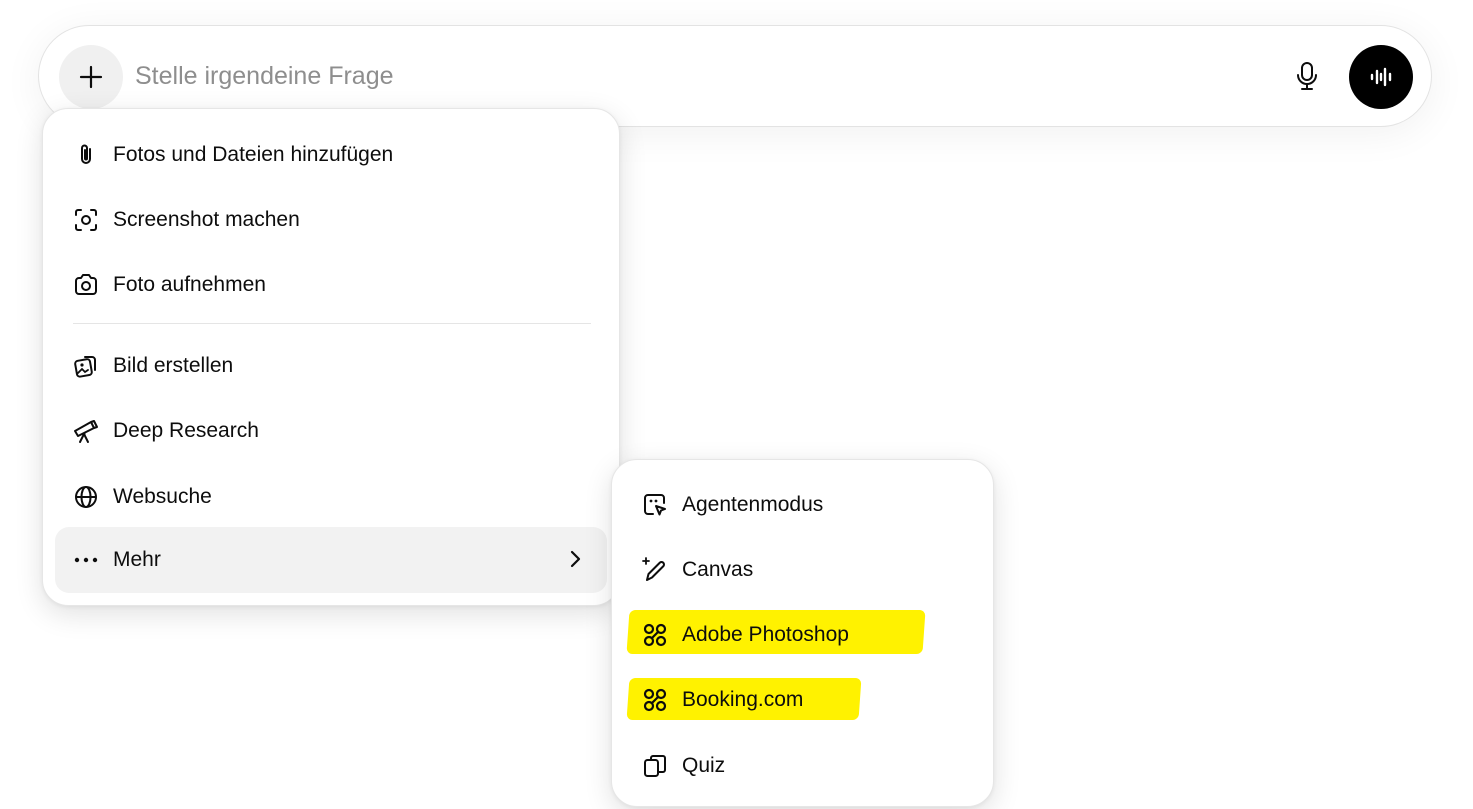 The height and width of the screenshot is (809, 1473). I want to click on menu-item-label: Websuche, so click(162, 496).